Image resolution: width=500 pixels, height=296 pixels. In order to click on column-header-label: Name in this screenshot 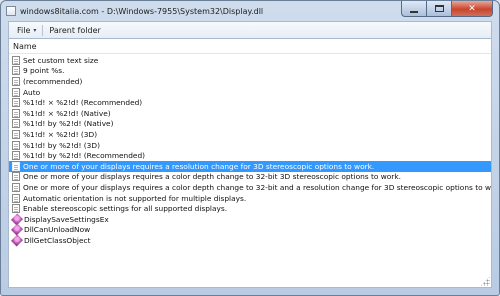, I will do `click(25, 46)`.